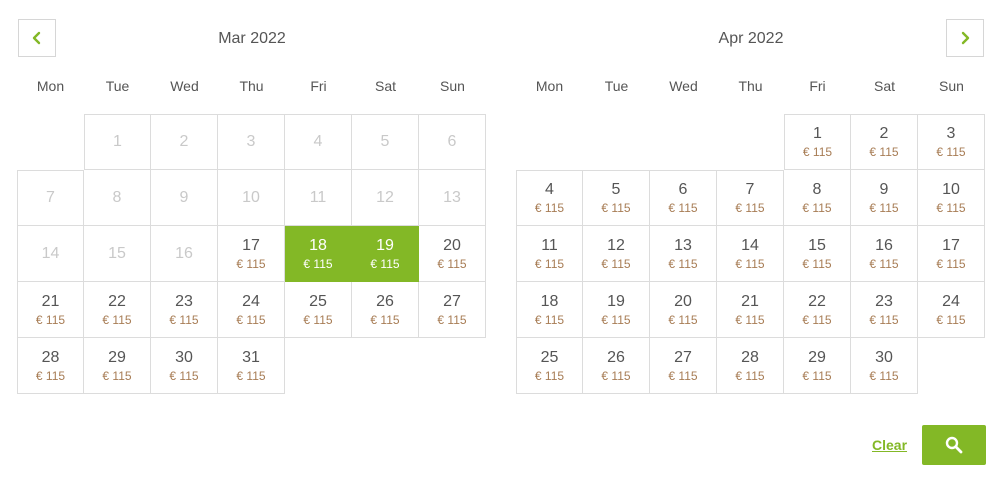  I want to click on day-cell: 1 € 115, so click(817, 142).